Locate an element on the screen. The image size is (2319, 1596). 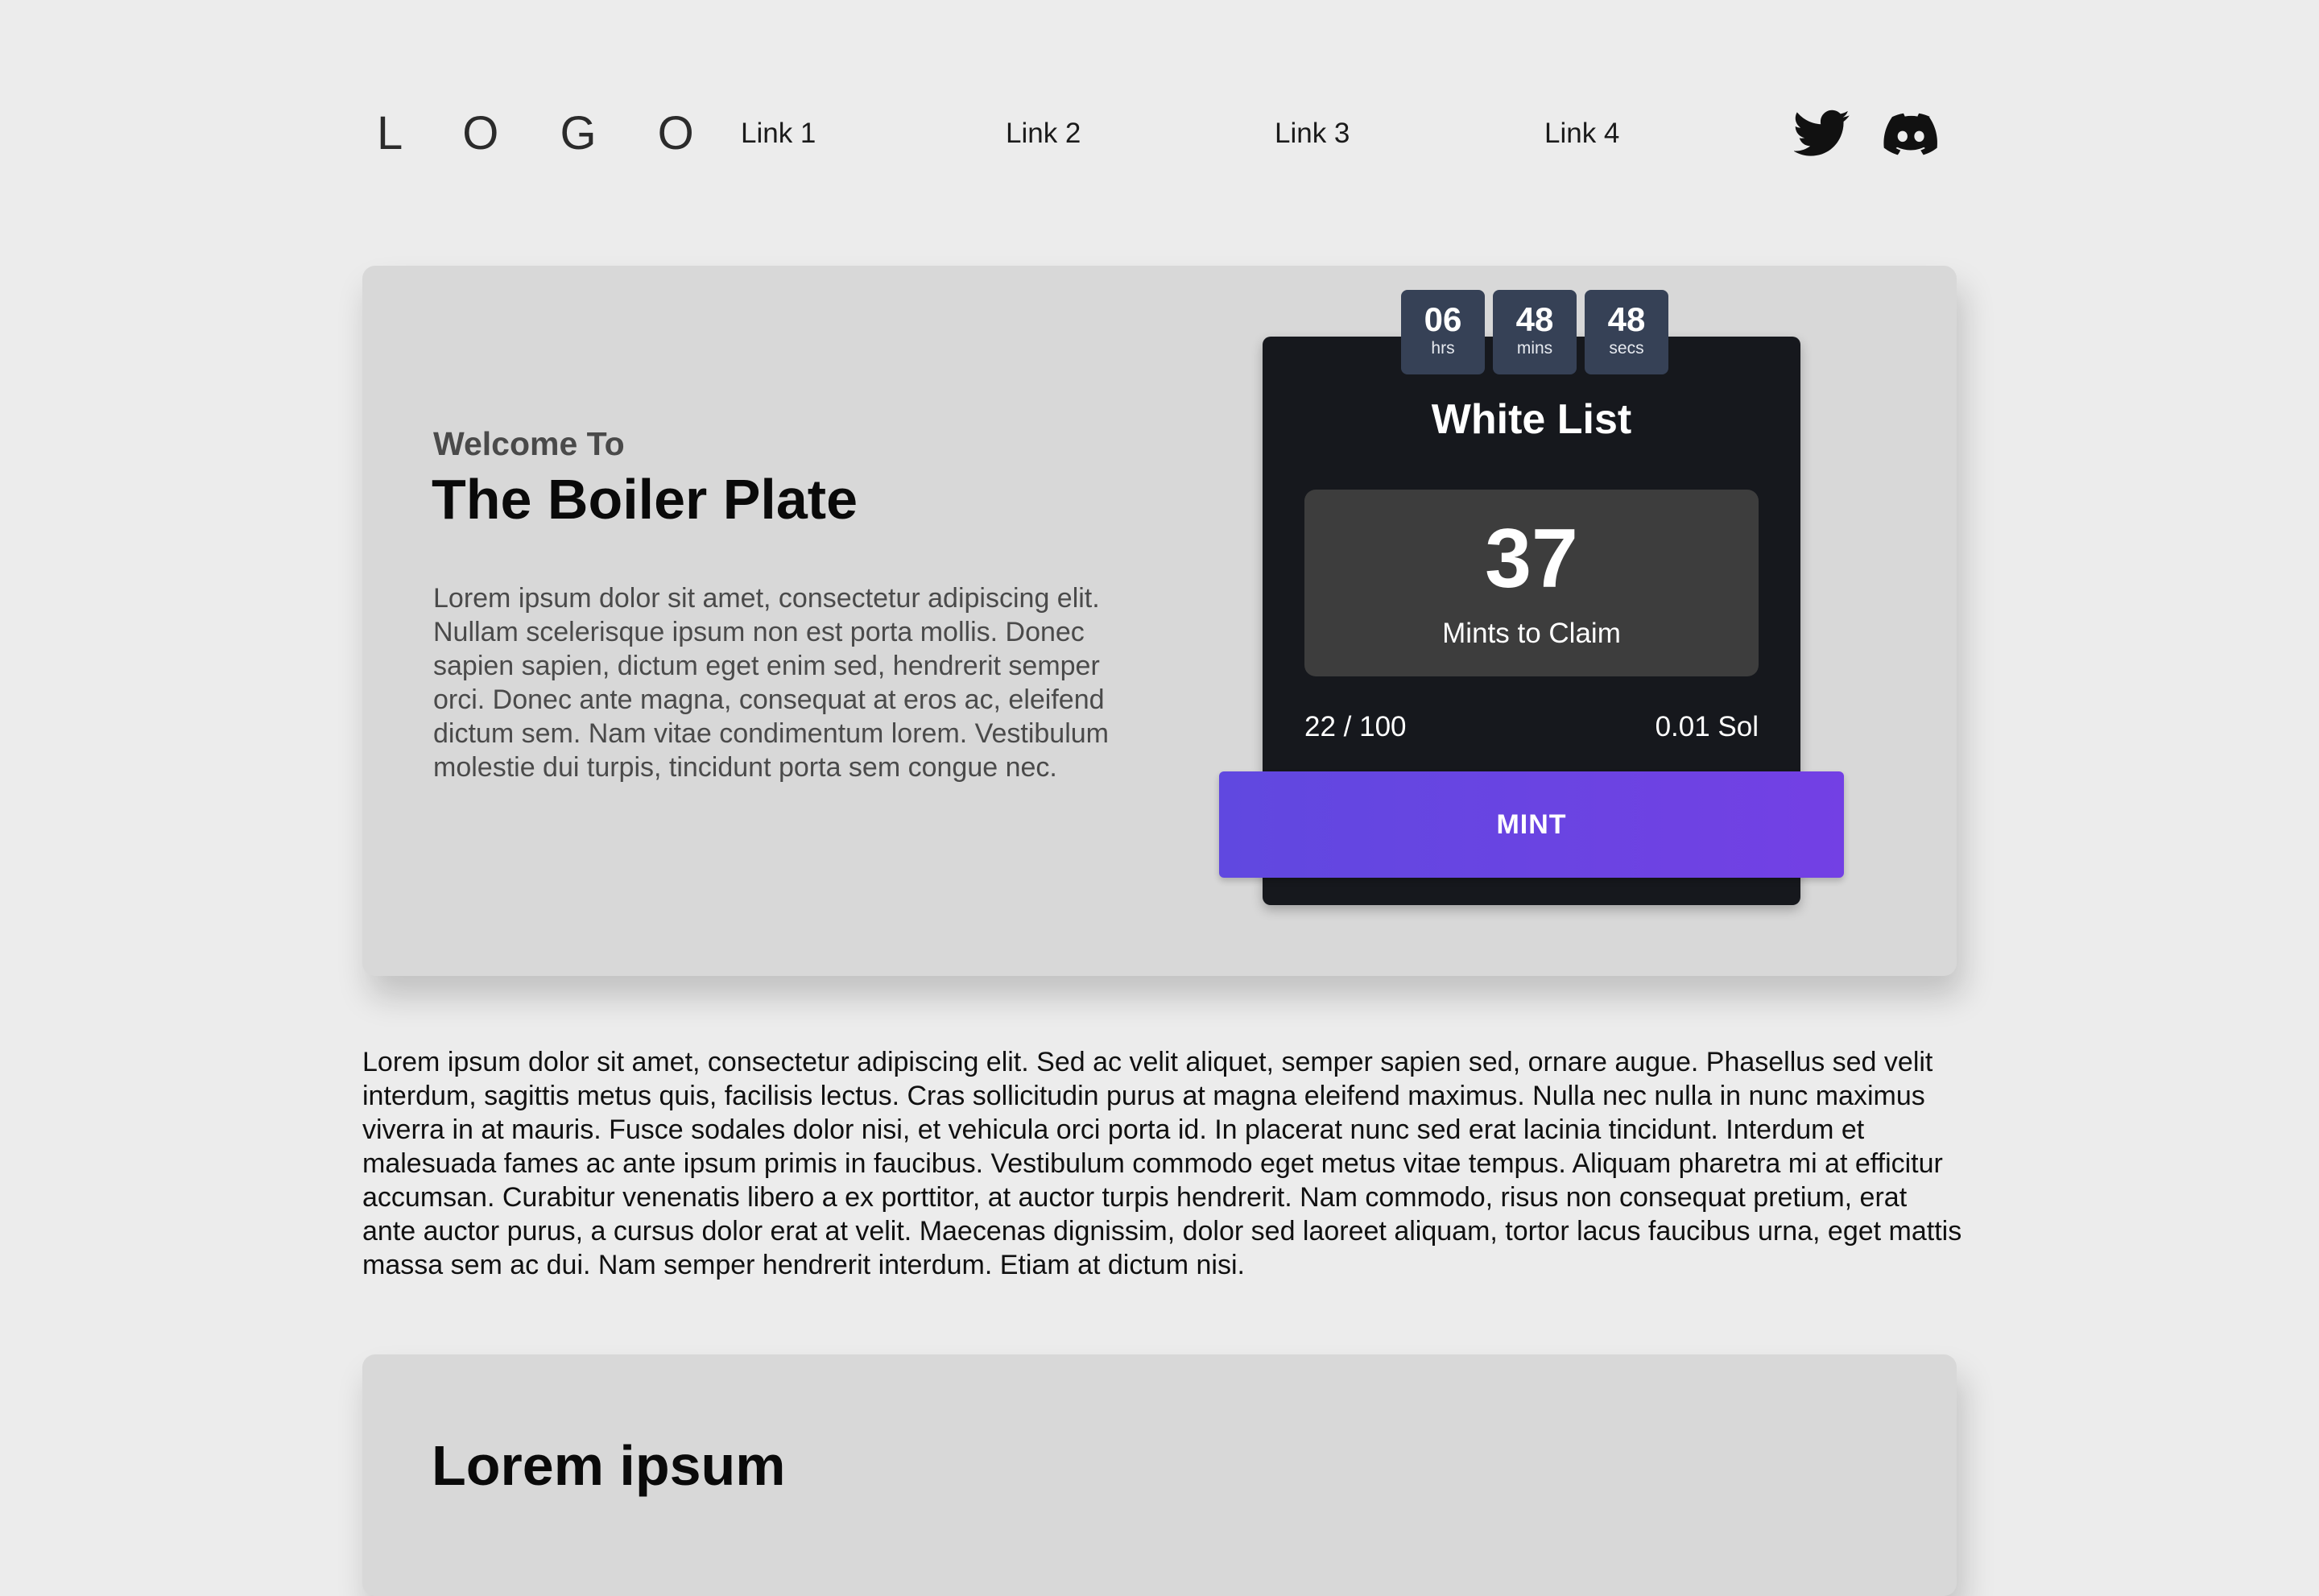
countdown-hours: 06 hrs is located at coordinates (1443, 332).